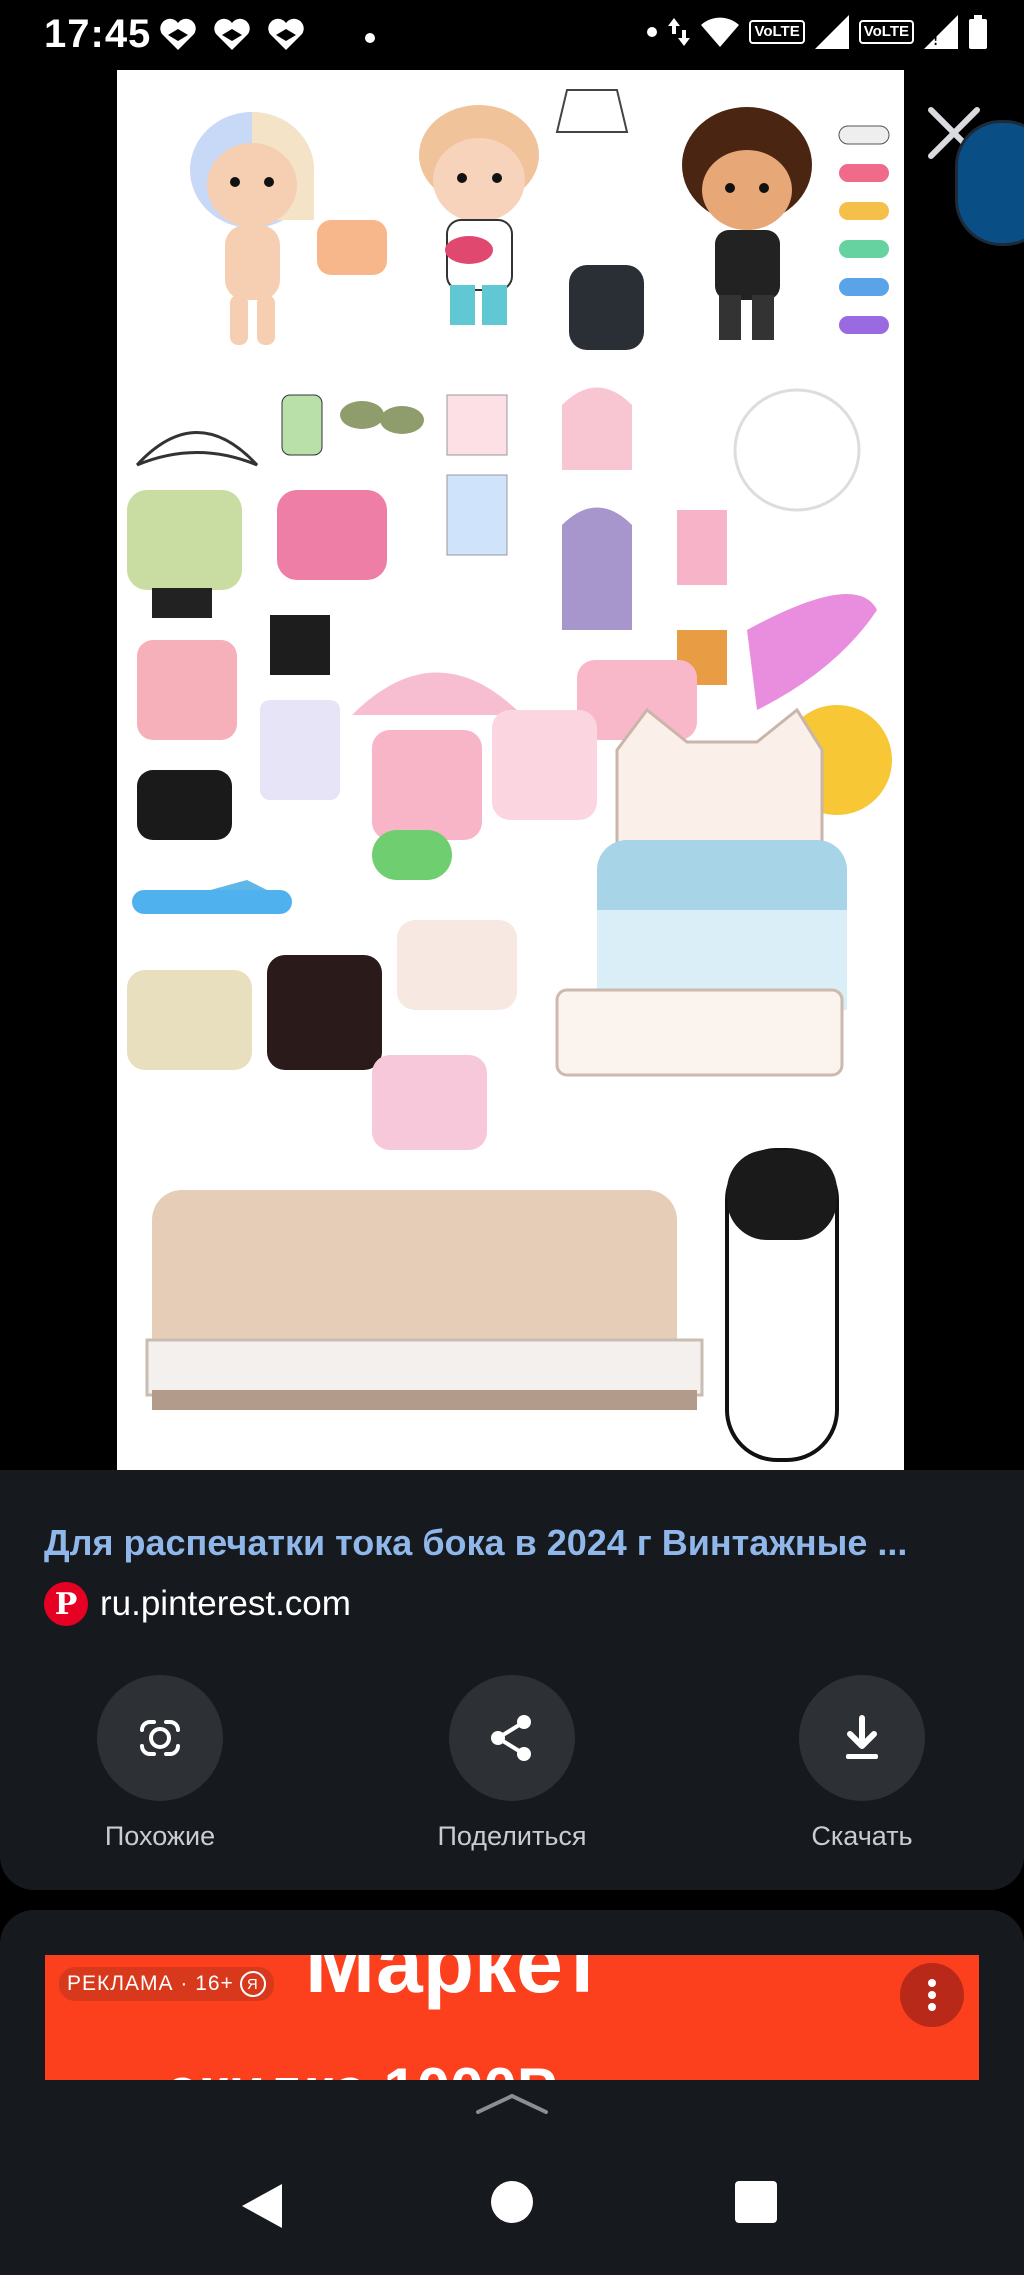 The width and height of the screenshot is (1024, 2275). What do you see at coordinates (941, 32) in the screenshot?
I see `signal-icon: !` at bounding box center [941, 32].